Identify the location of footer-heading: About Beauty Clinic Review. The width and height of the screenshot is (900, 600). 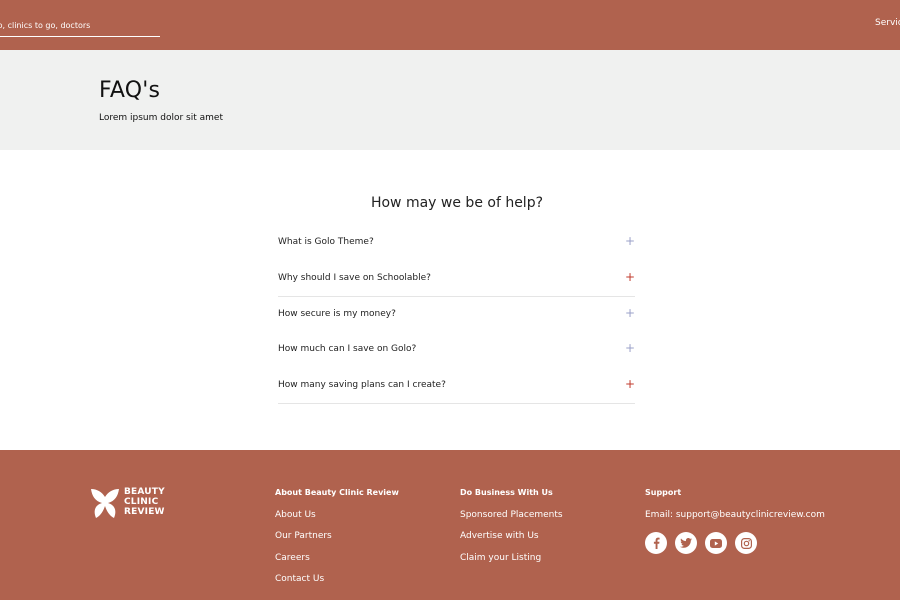
(337, 492).